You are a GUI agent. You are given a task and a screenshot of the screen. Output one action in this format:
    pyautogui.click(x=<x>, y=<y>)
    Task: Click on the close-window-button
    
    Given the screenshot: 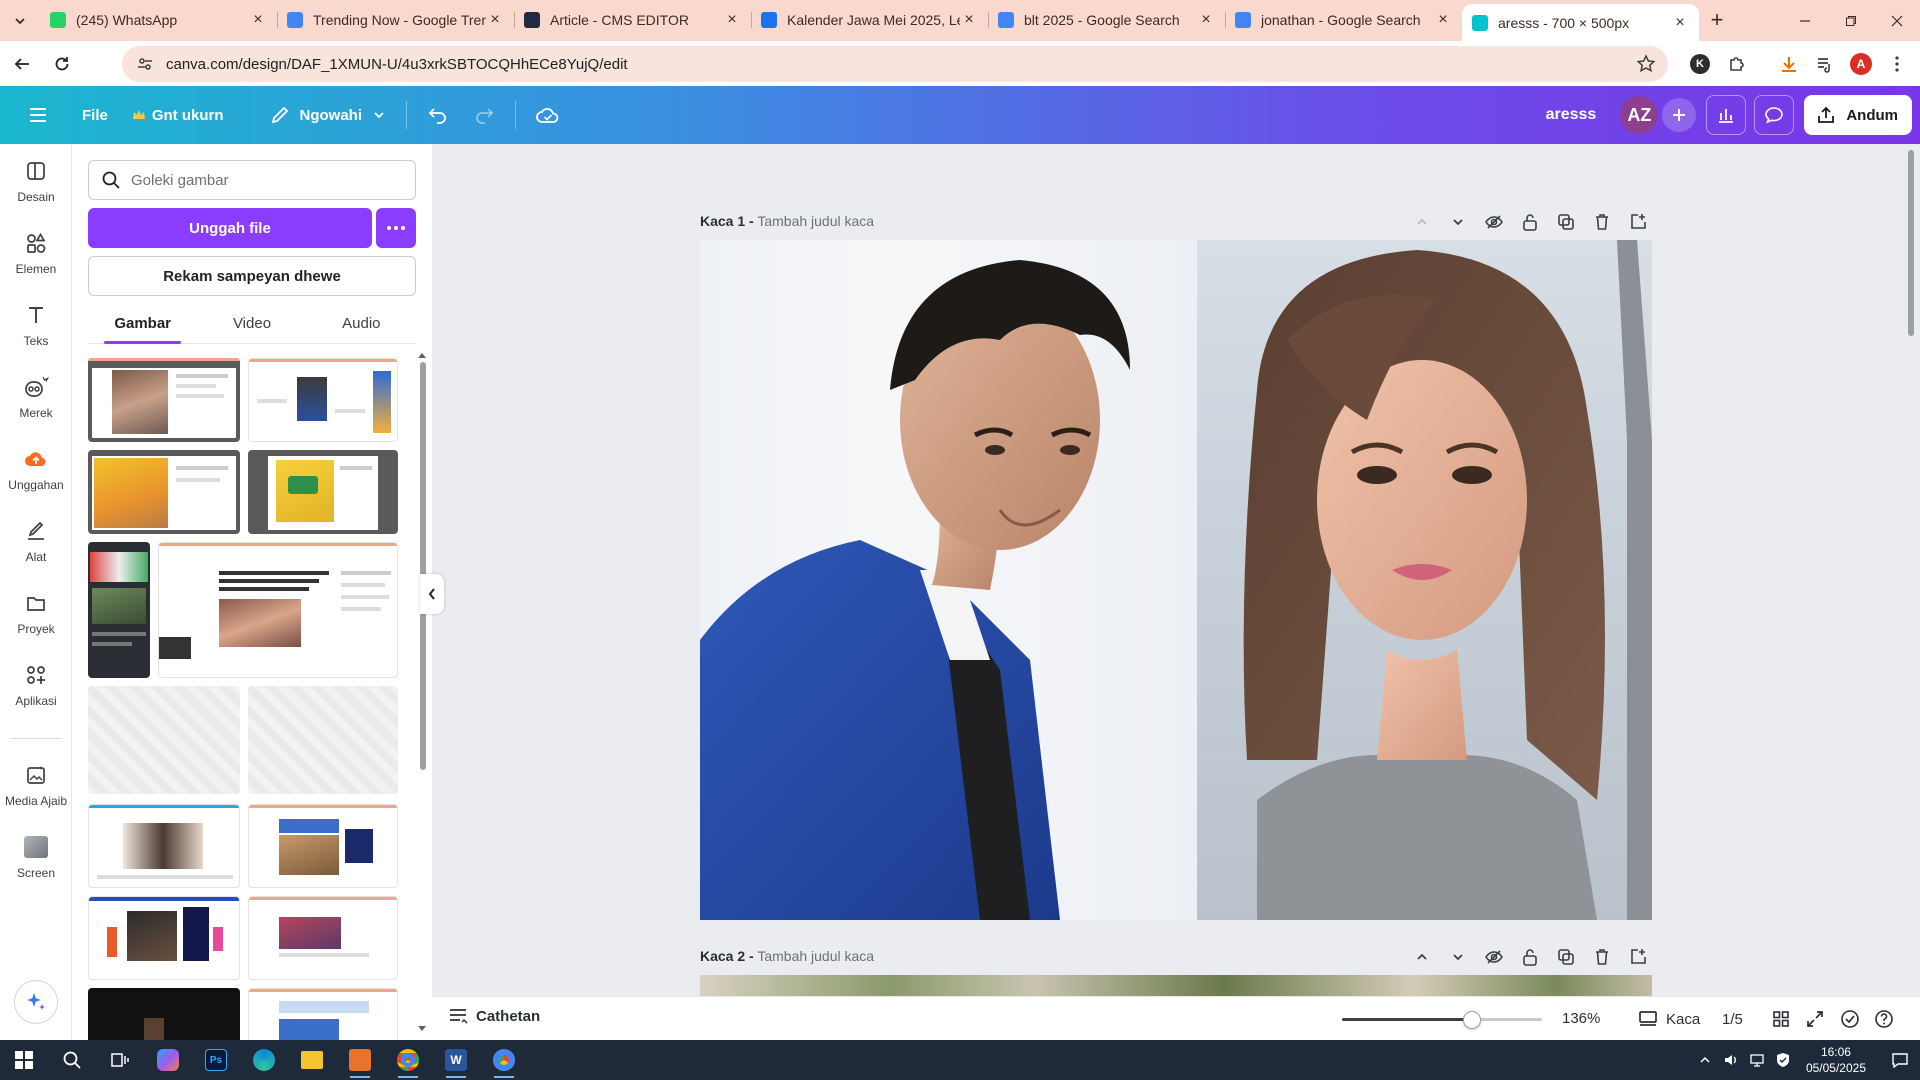 What is the action you would take?
    pyautogui.click(x=1897, y=20)
    